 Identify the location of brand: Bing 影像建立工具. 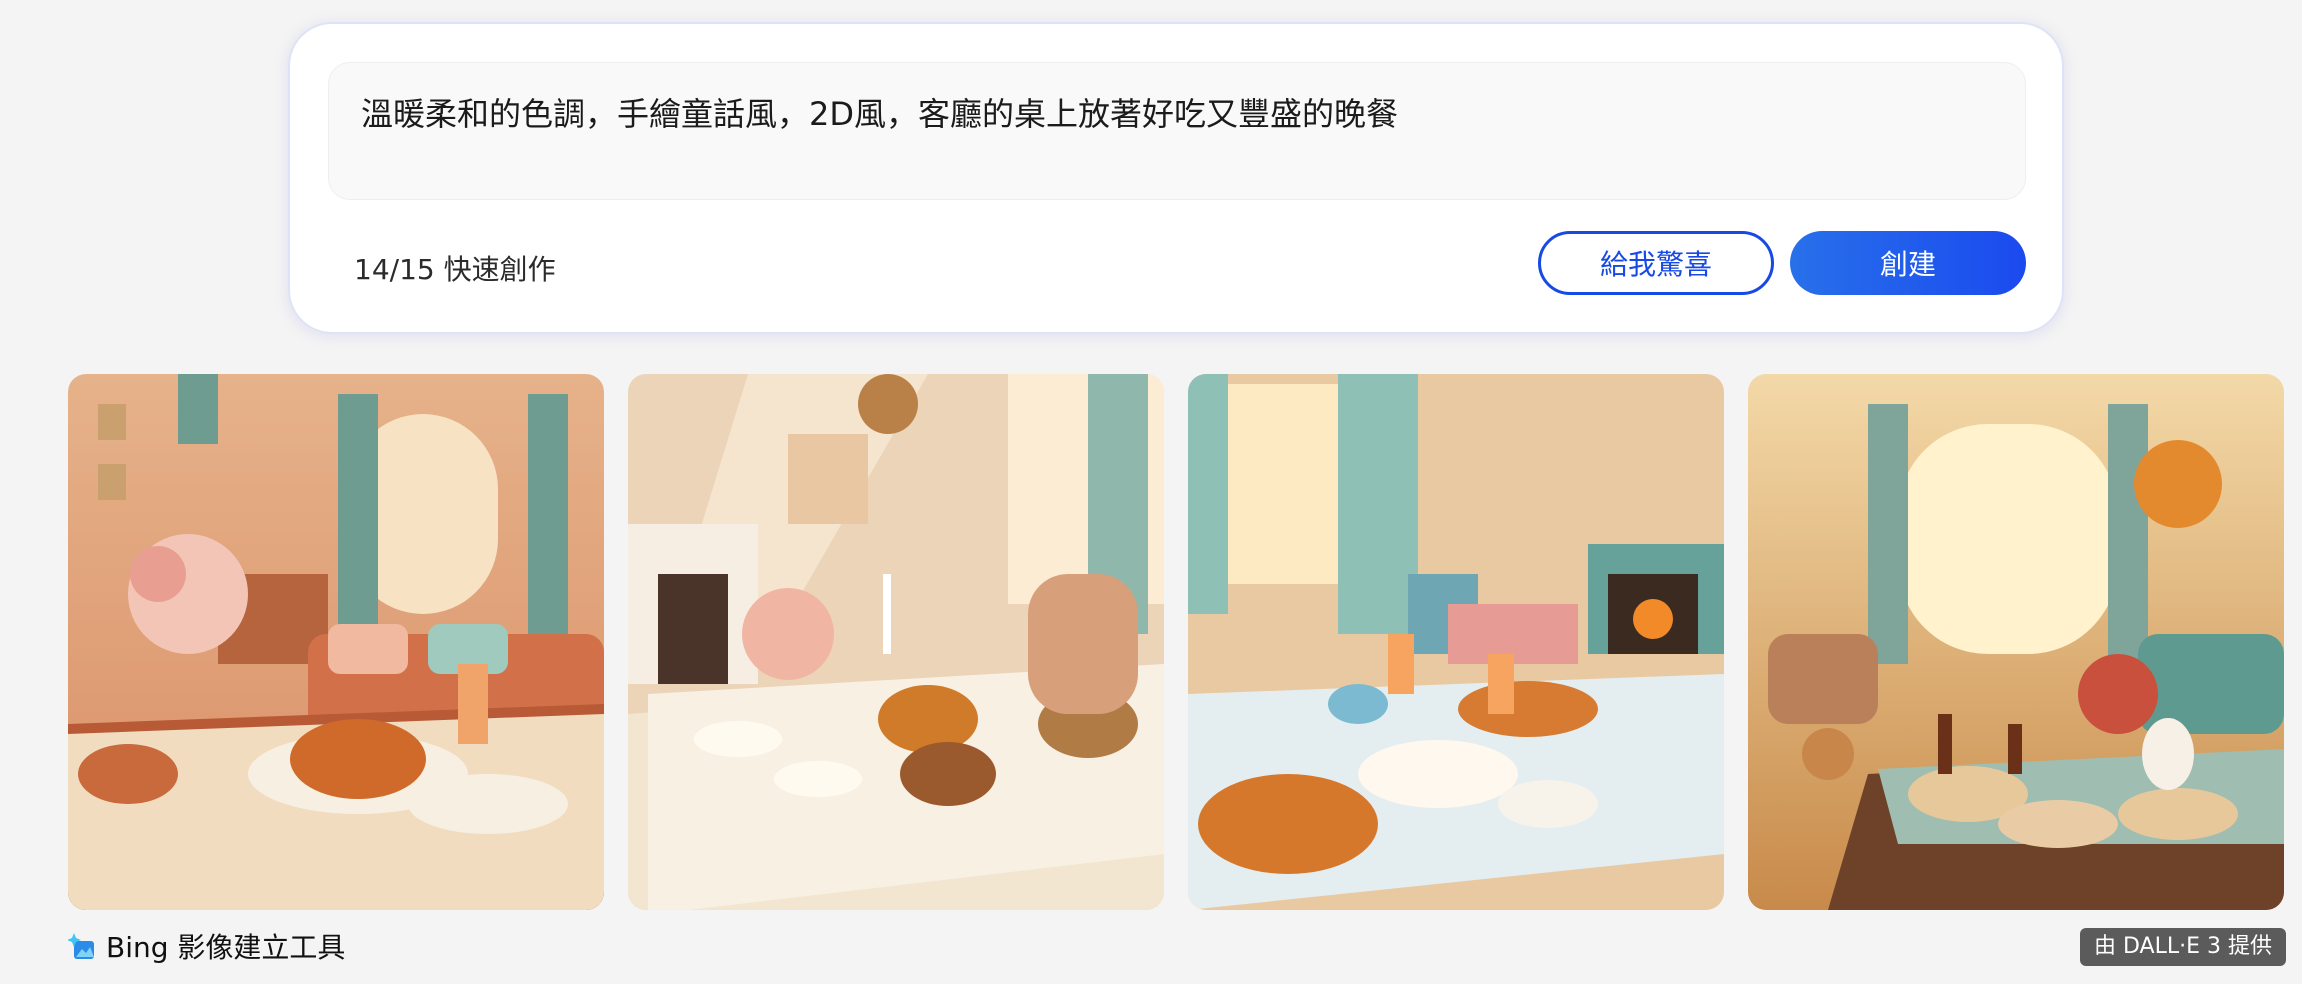
(206, 946).